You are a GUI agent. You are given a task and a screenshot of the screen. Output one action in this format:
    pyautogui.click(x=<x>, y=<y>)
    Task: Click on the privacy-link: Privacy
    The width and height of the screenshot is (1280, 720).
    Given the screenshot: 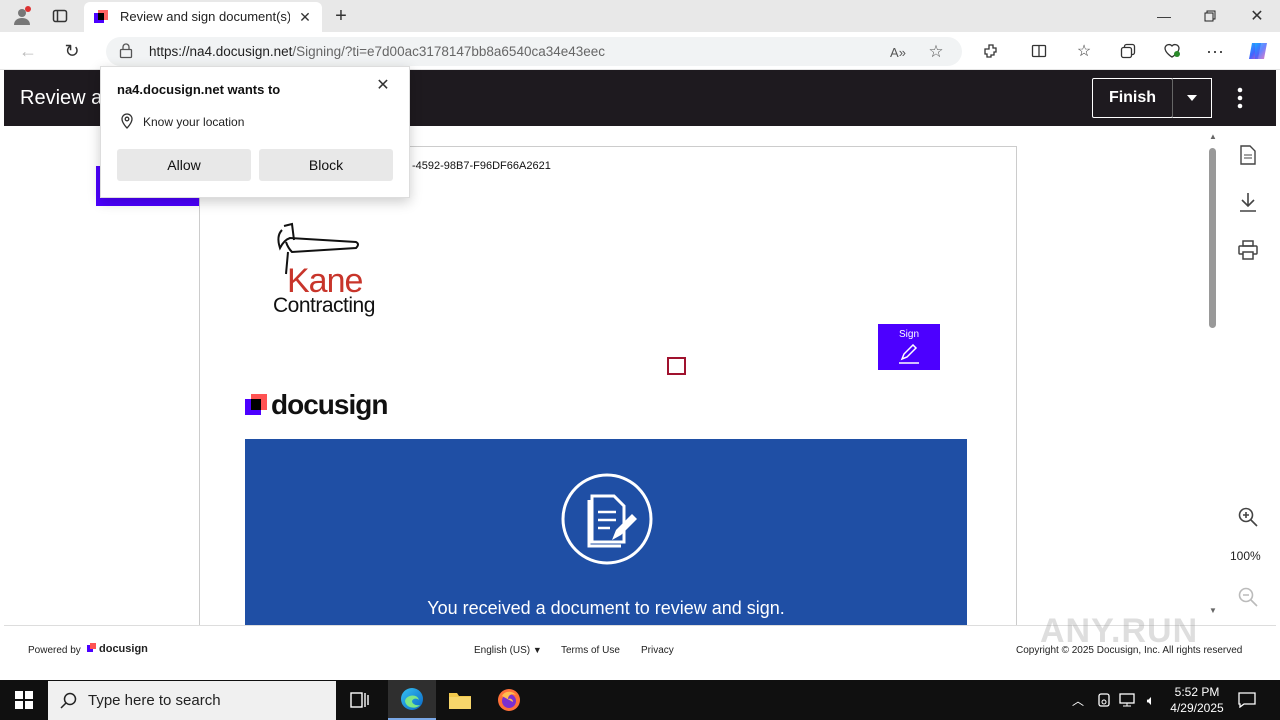 What is the action you would take?
    pyautogui.click(x=657, y=650)
    